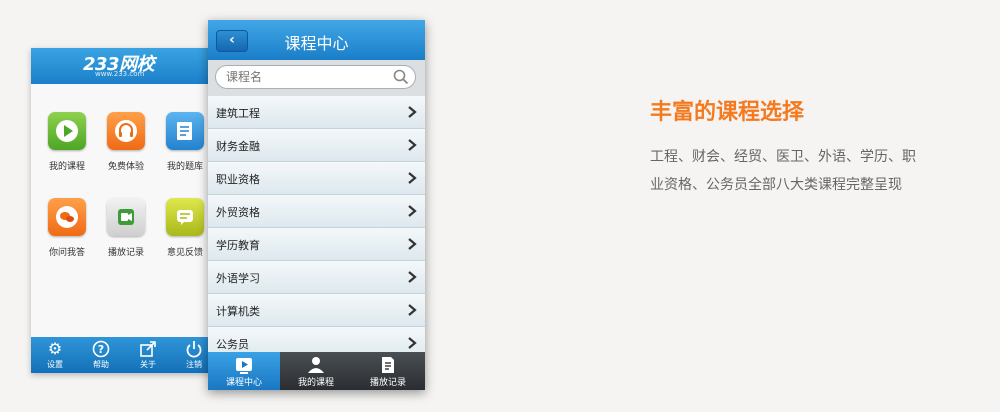  I want to click on tile-question-bank: 我的题库, so click(185, 142).